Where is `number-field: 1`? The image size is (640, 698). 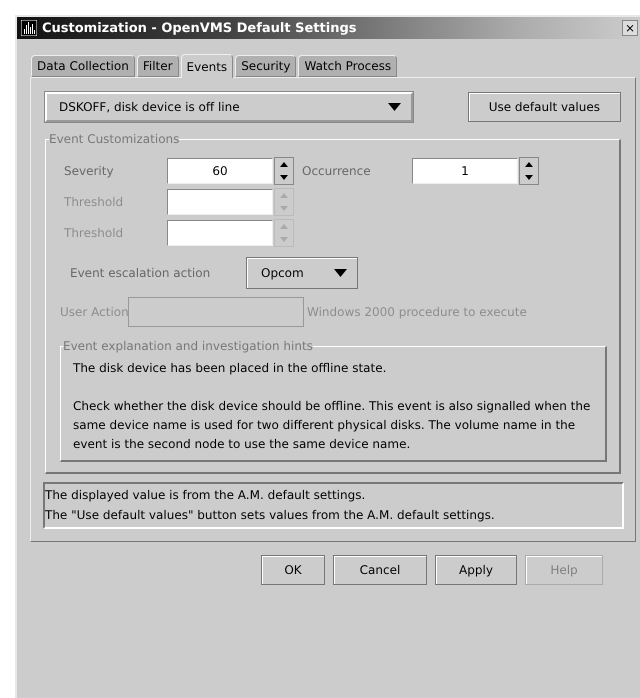
number-field: 1 is located at coordinates (465, 171).